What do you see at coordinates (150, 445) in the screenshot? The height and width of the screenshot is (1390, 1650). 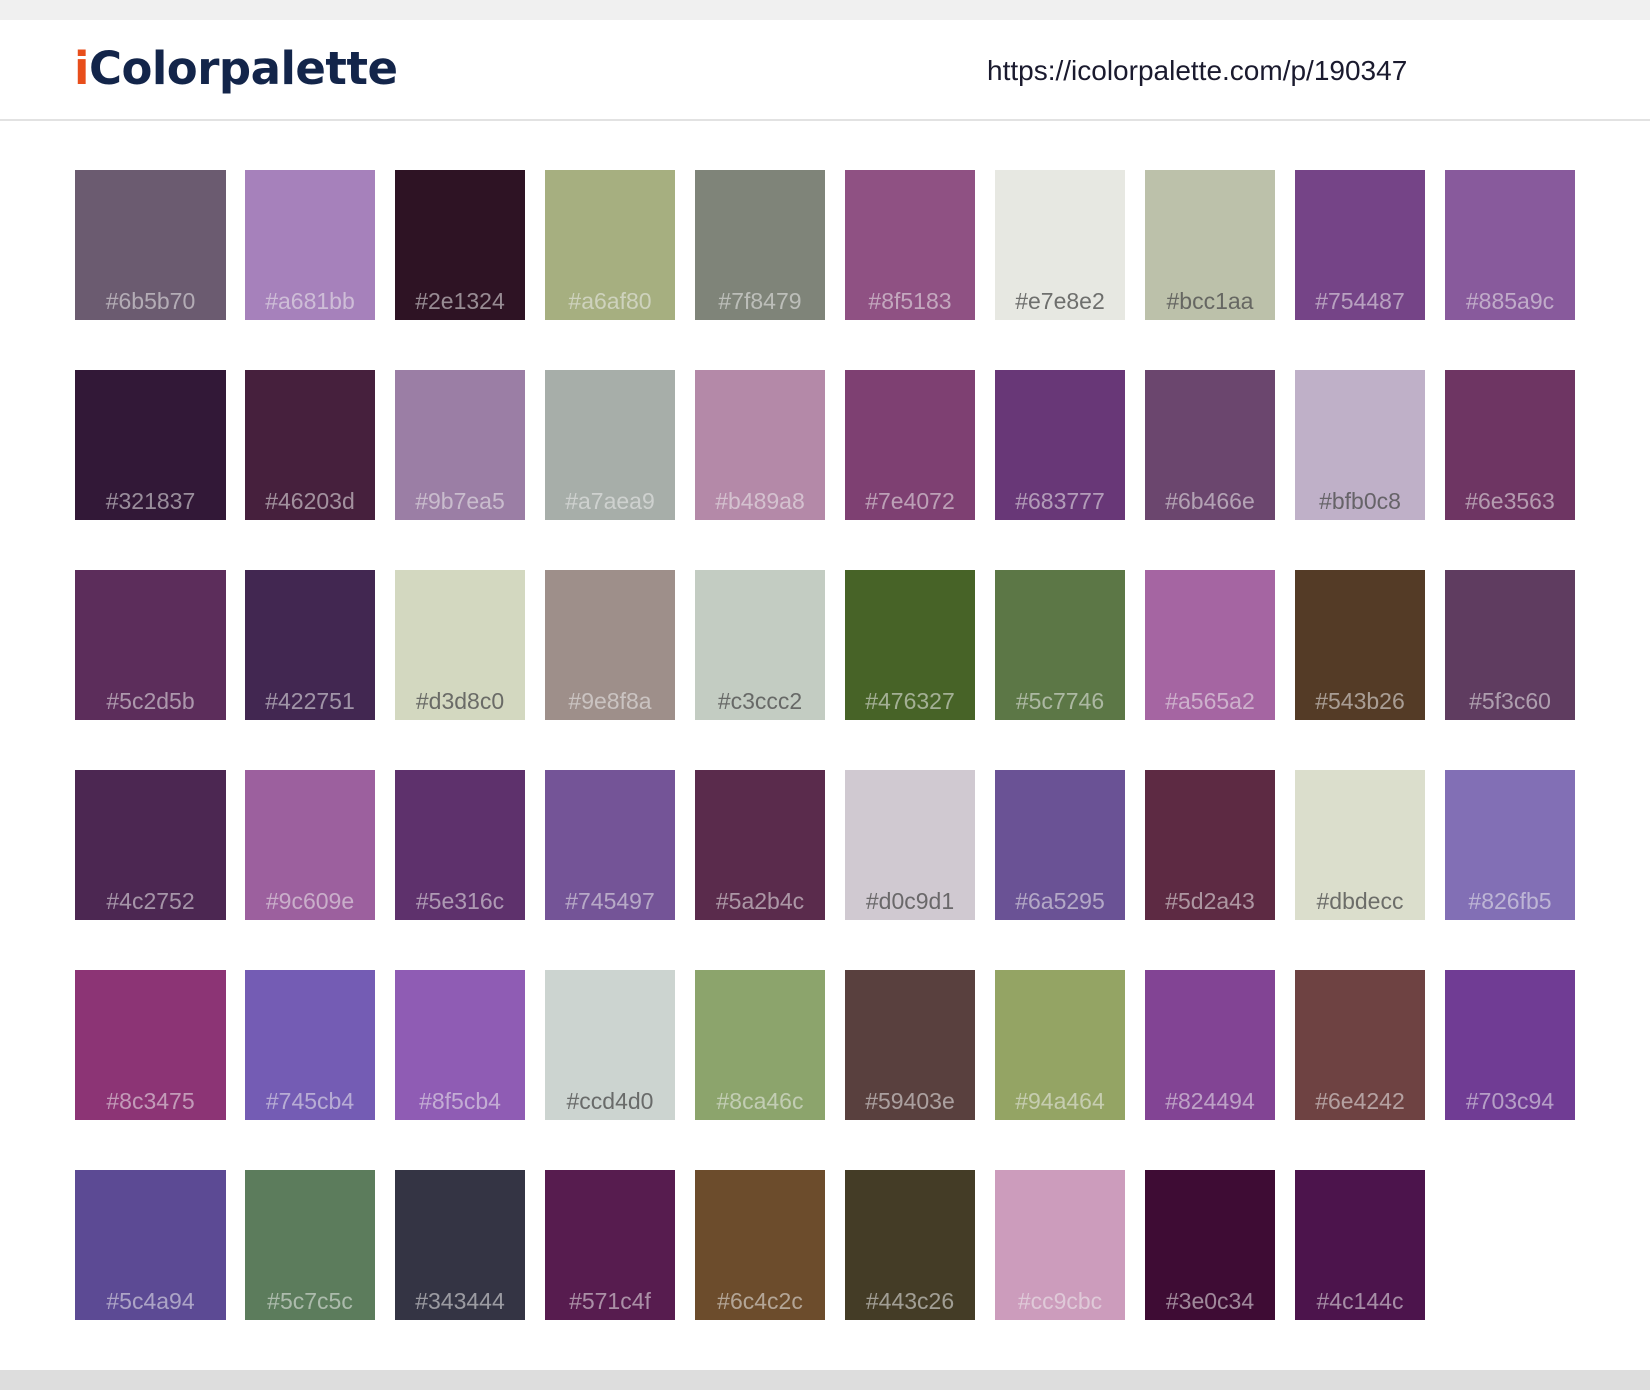 I see `color-swatch: #321837` at bounding box center [150, 445].